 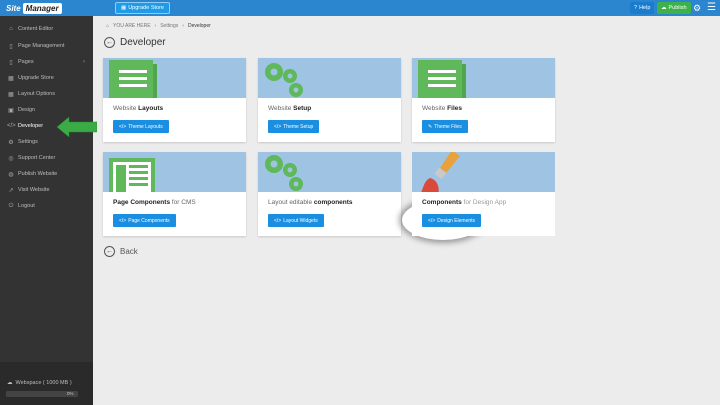 What do you see at coordinates (483, 172) in the screenshot?
I see `paintbrush-illustration` at bounding box center [483, 172].